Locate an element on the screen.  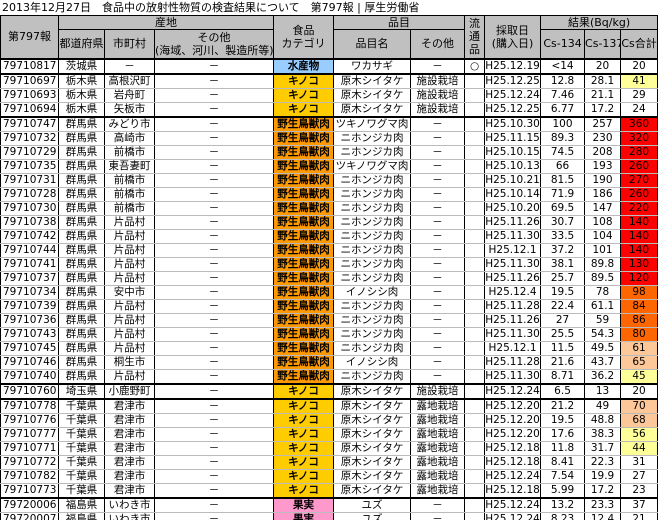
cs137-cell: 17.2 is located at coordinates (603, 490).